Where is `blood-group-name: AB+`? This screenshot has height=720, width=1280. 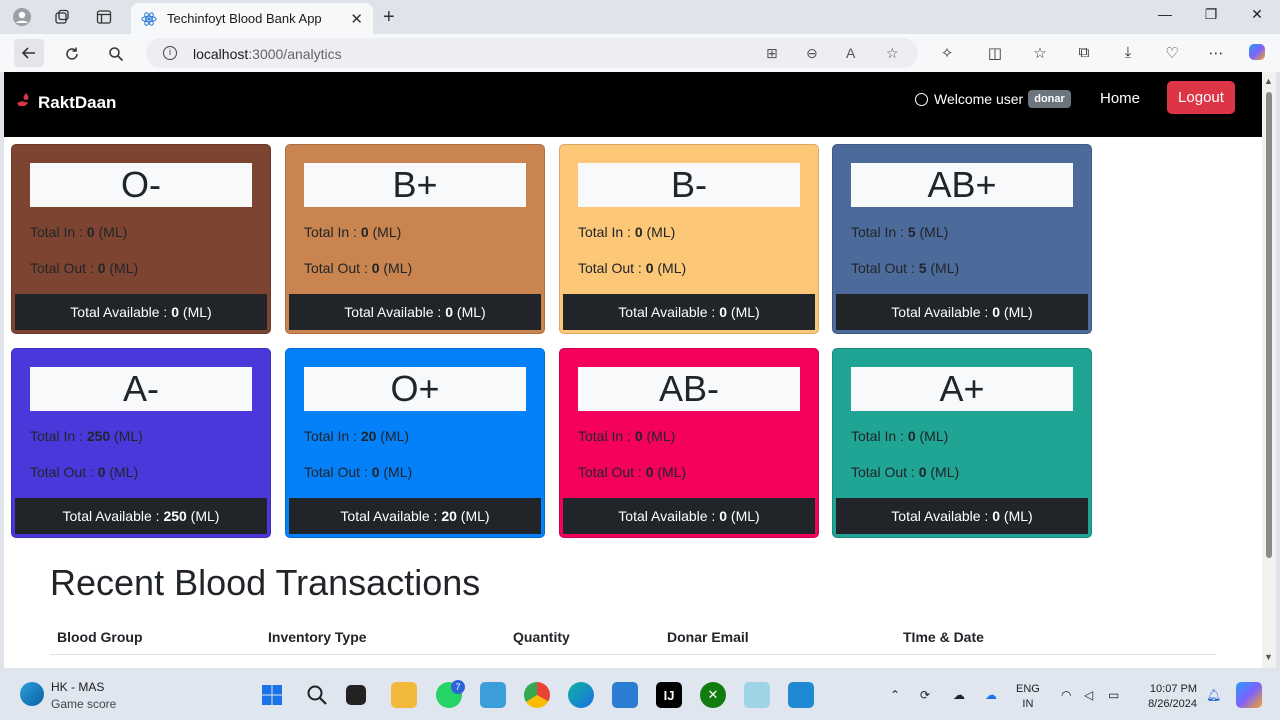 blood-group-name: AB+ is located at coordinates (962, 185).